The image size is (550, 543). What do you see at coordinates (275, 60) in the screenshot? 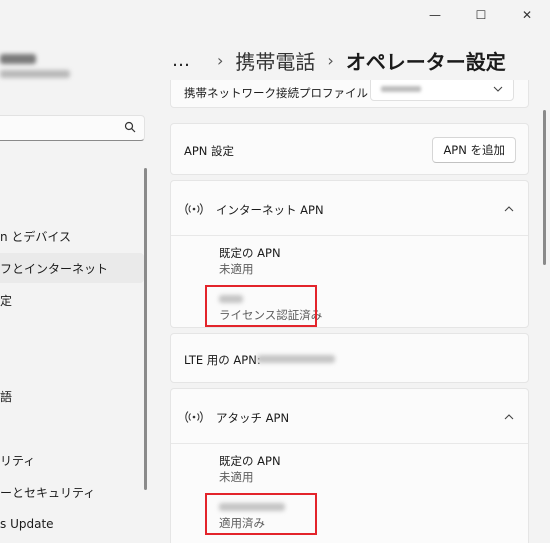
I see `breadcrumb-parent: 携帯電話` at bounding box center [275, 60].